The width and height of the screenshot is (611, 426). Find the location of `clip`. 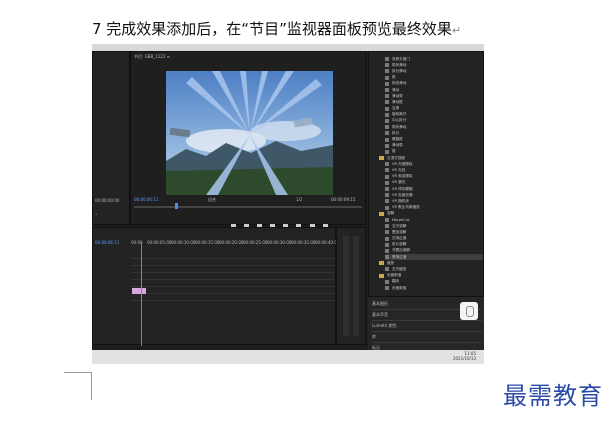

clip is located at coordinates (139, 291).